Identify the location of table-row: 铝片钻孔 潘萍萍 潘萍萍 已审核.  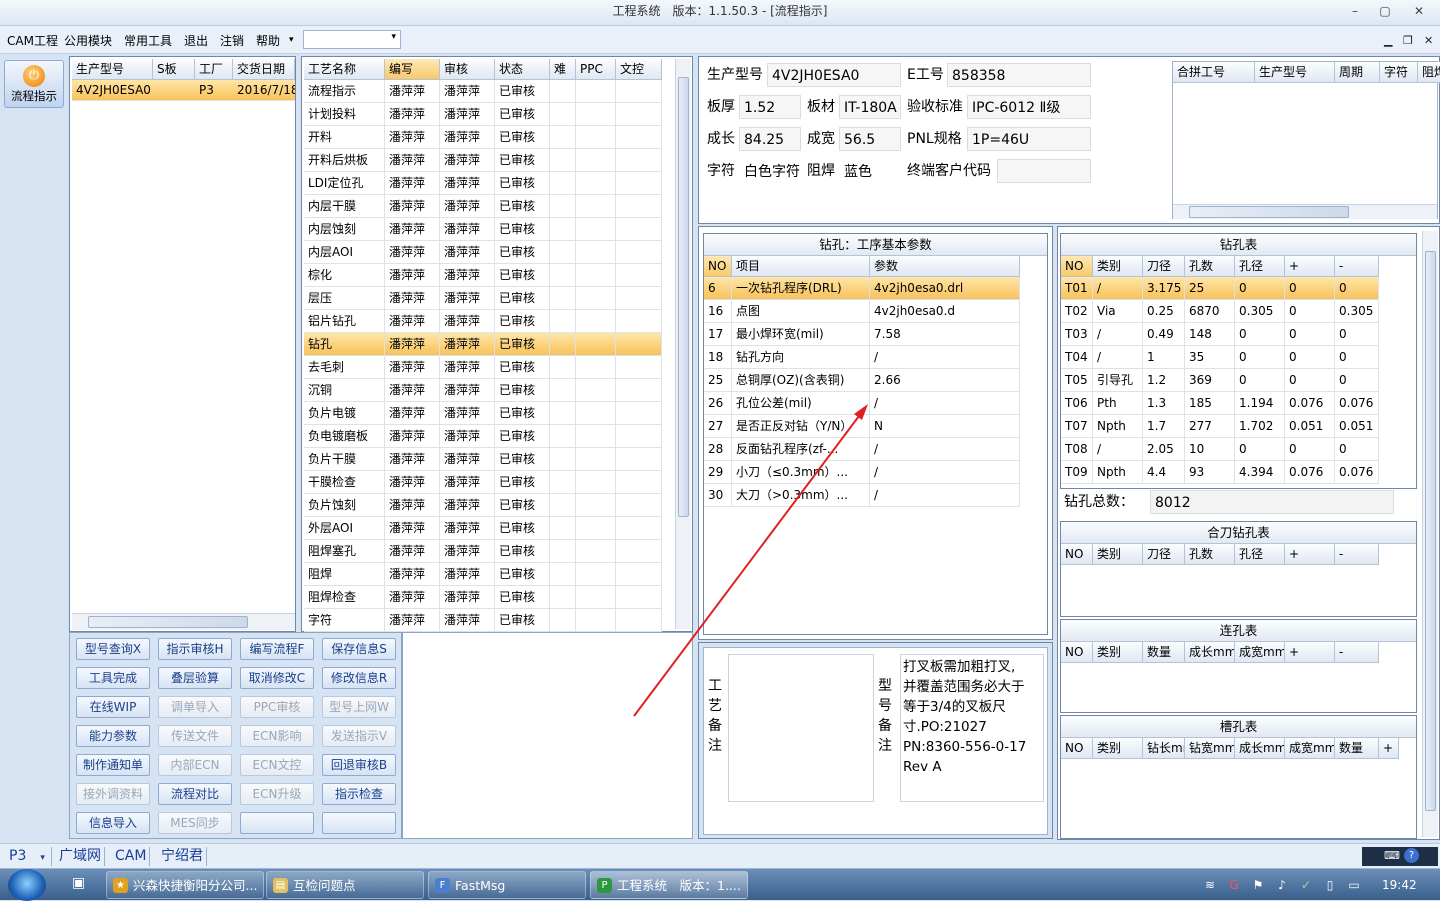
(483, 321).